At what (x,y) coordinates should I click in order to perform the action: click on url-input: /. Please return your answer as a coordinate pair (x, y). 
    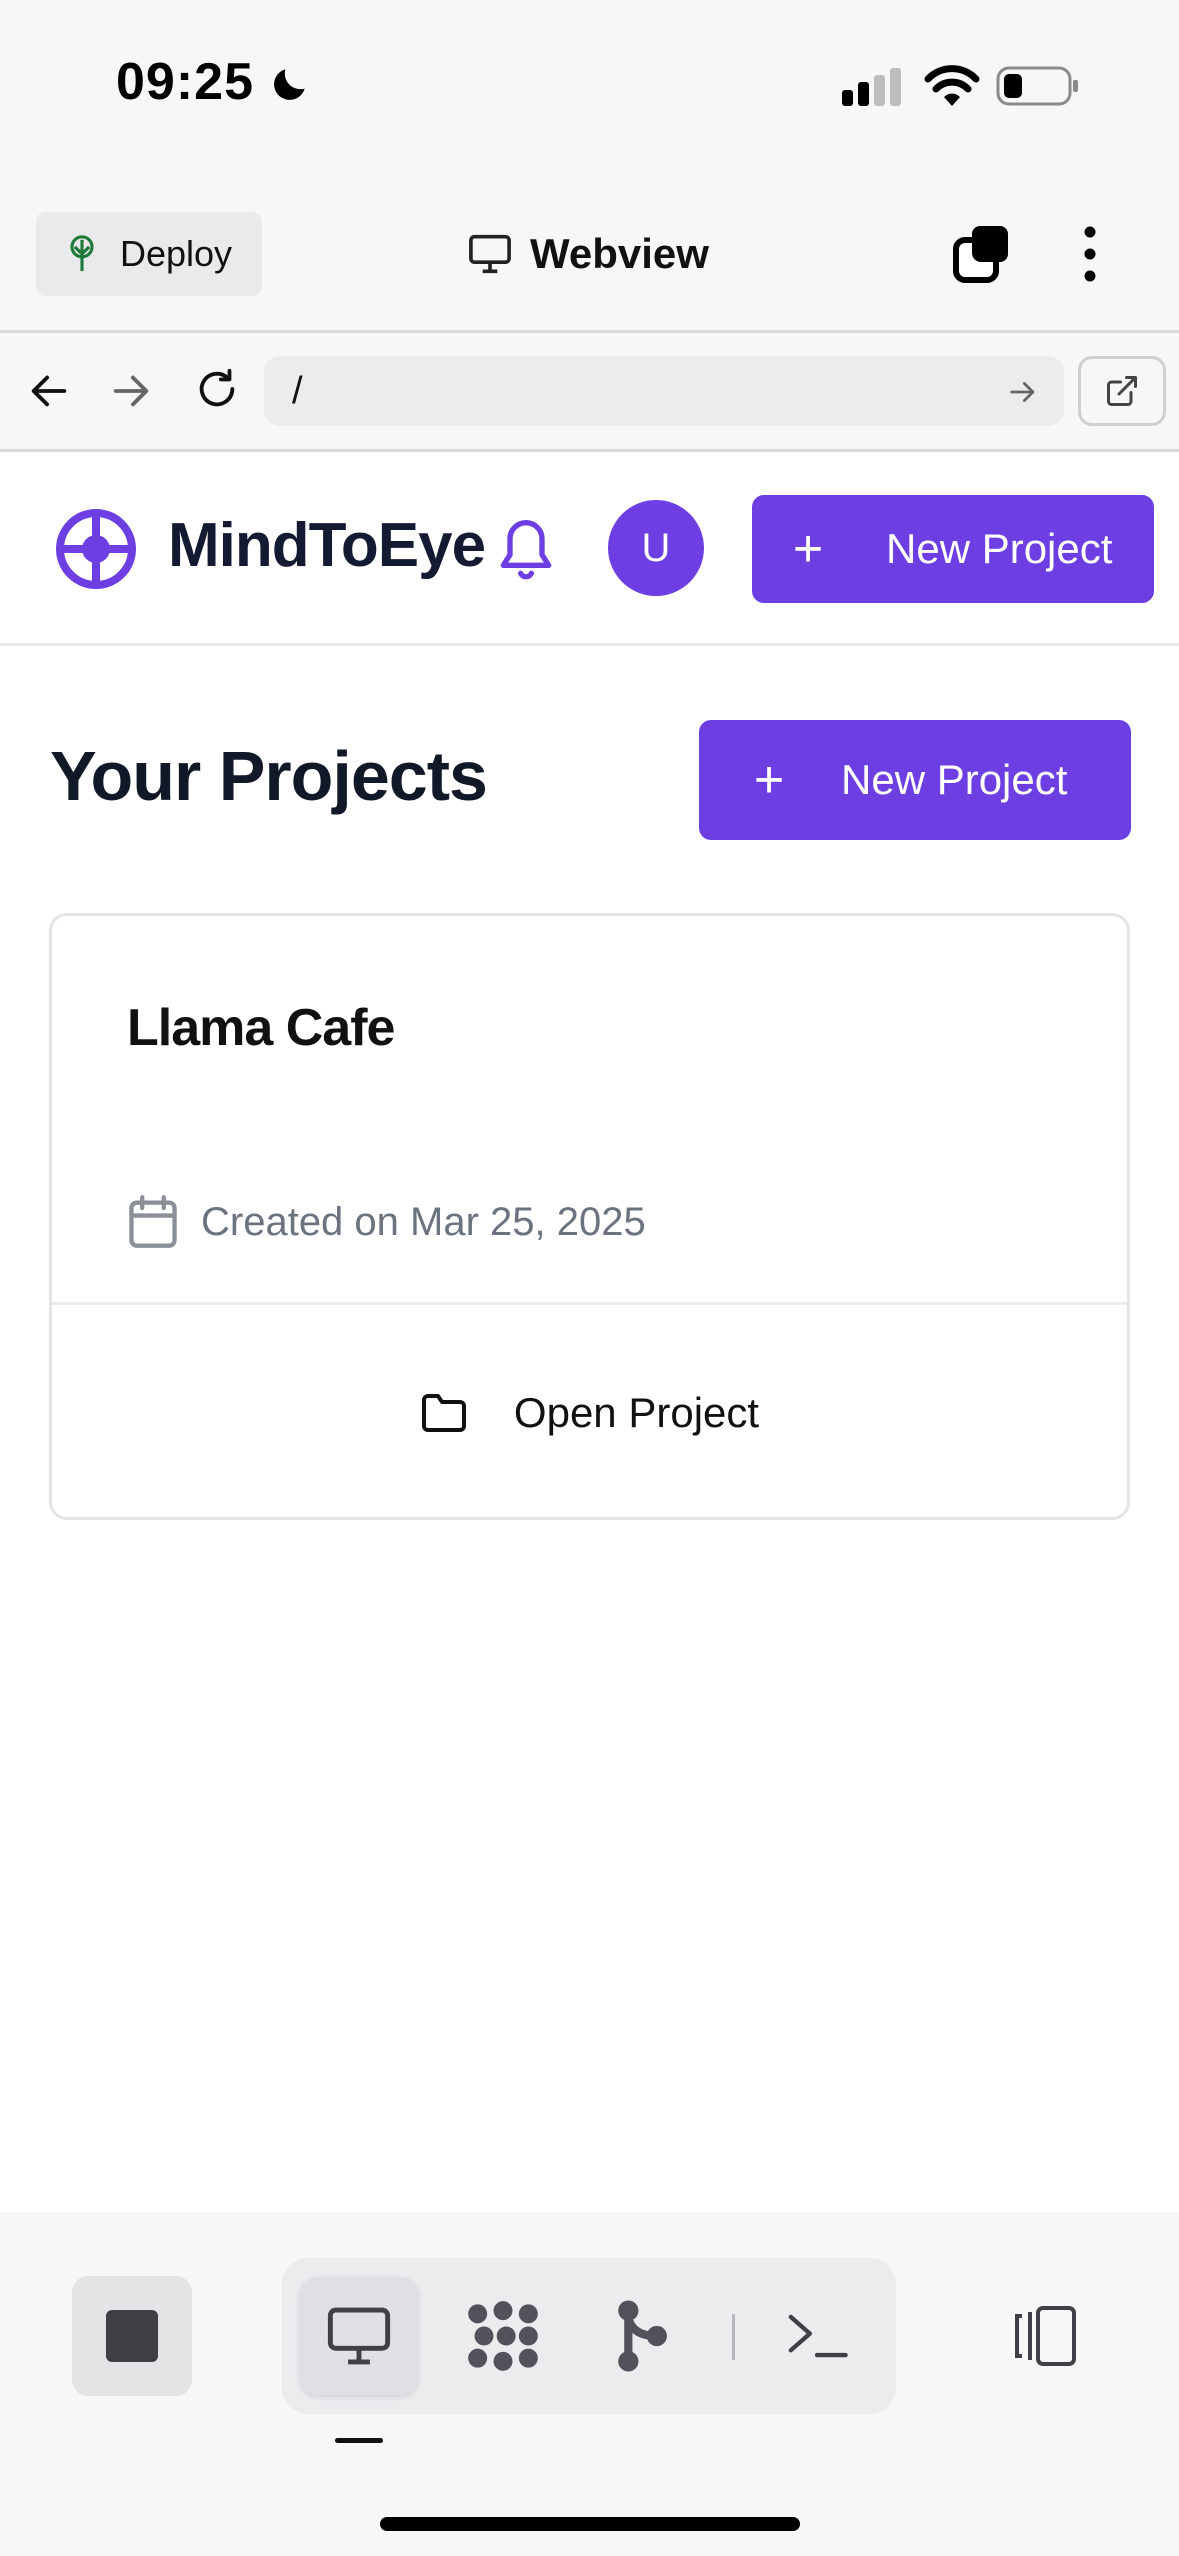
    Looking at the image, I should click on (664, 391).